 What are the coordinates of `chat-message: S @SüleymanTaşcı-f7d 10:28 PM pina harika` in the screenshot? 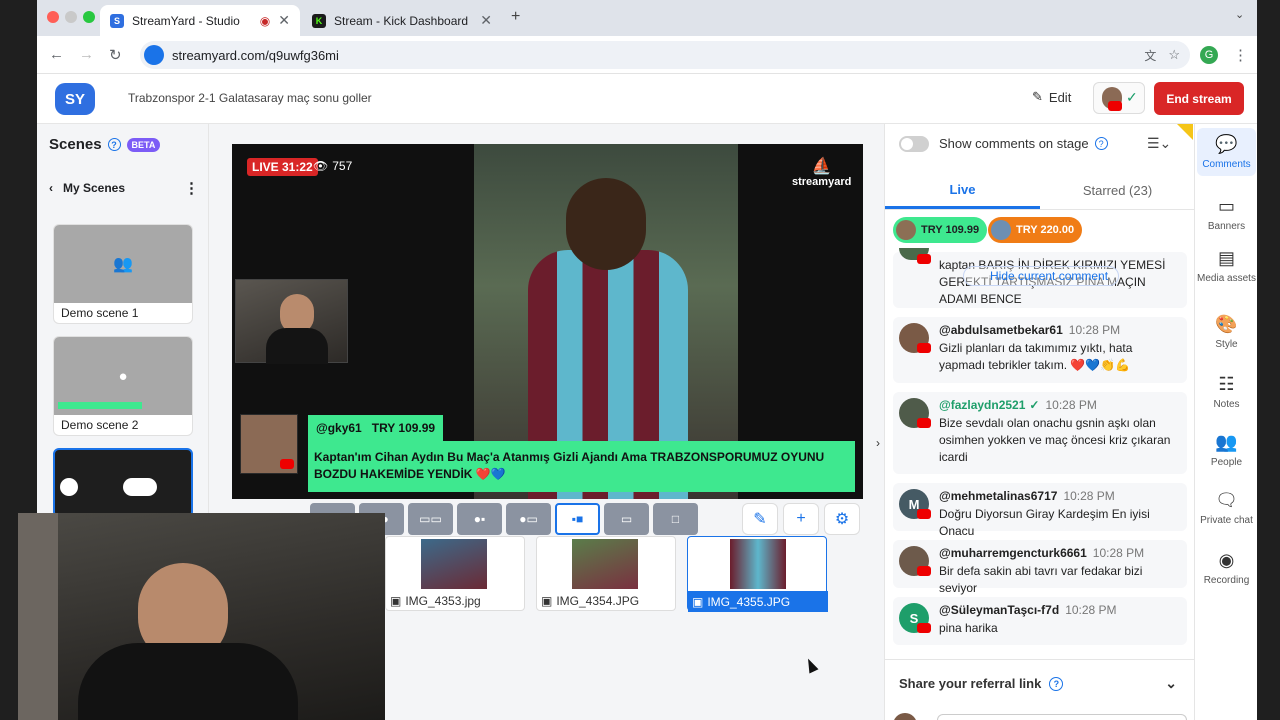 It's located at (1040, 621).